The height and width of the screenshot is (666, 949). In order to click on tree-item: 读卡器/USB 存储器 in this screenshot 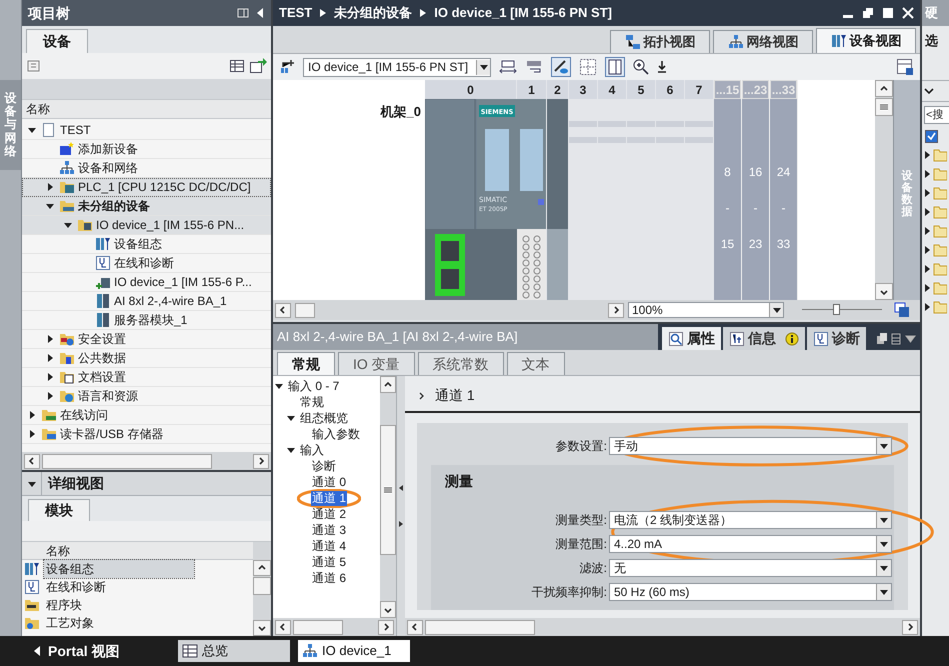, I will do `click(146, 434)`.